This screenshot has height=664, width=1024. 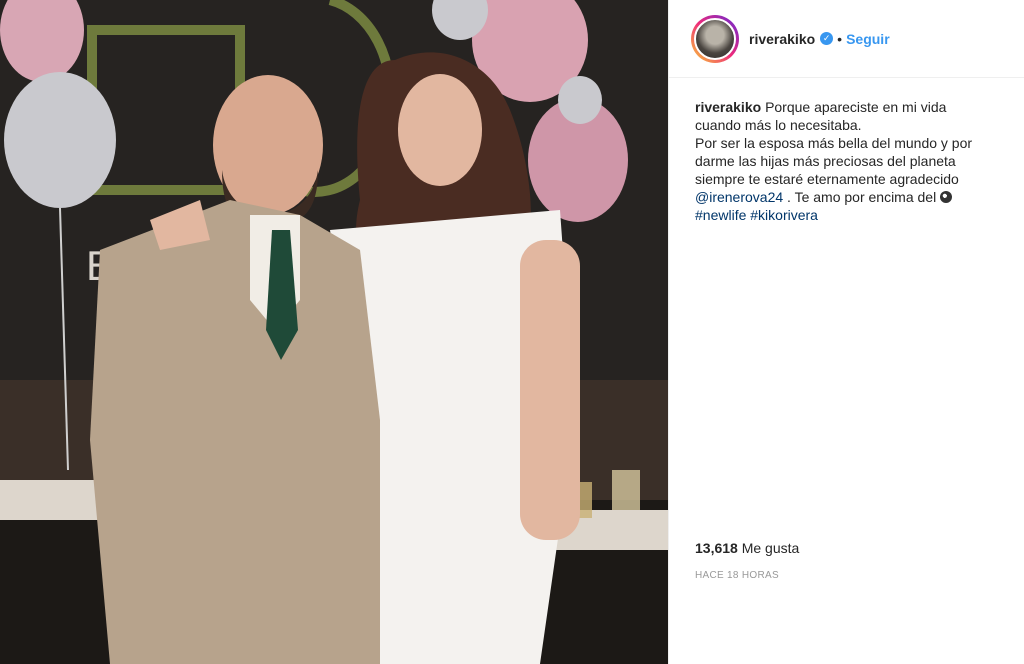 I want to click on woman-face, so click(x=440, y=130).